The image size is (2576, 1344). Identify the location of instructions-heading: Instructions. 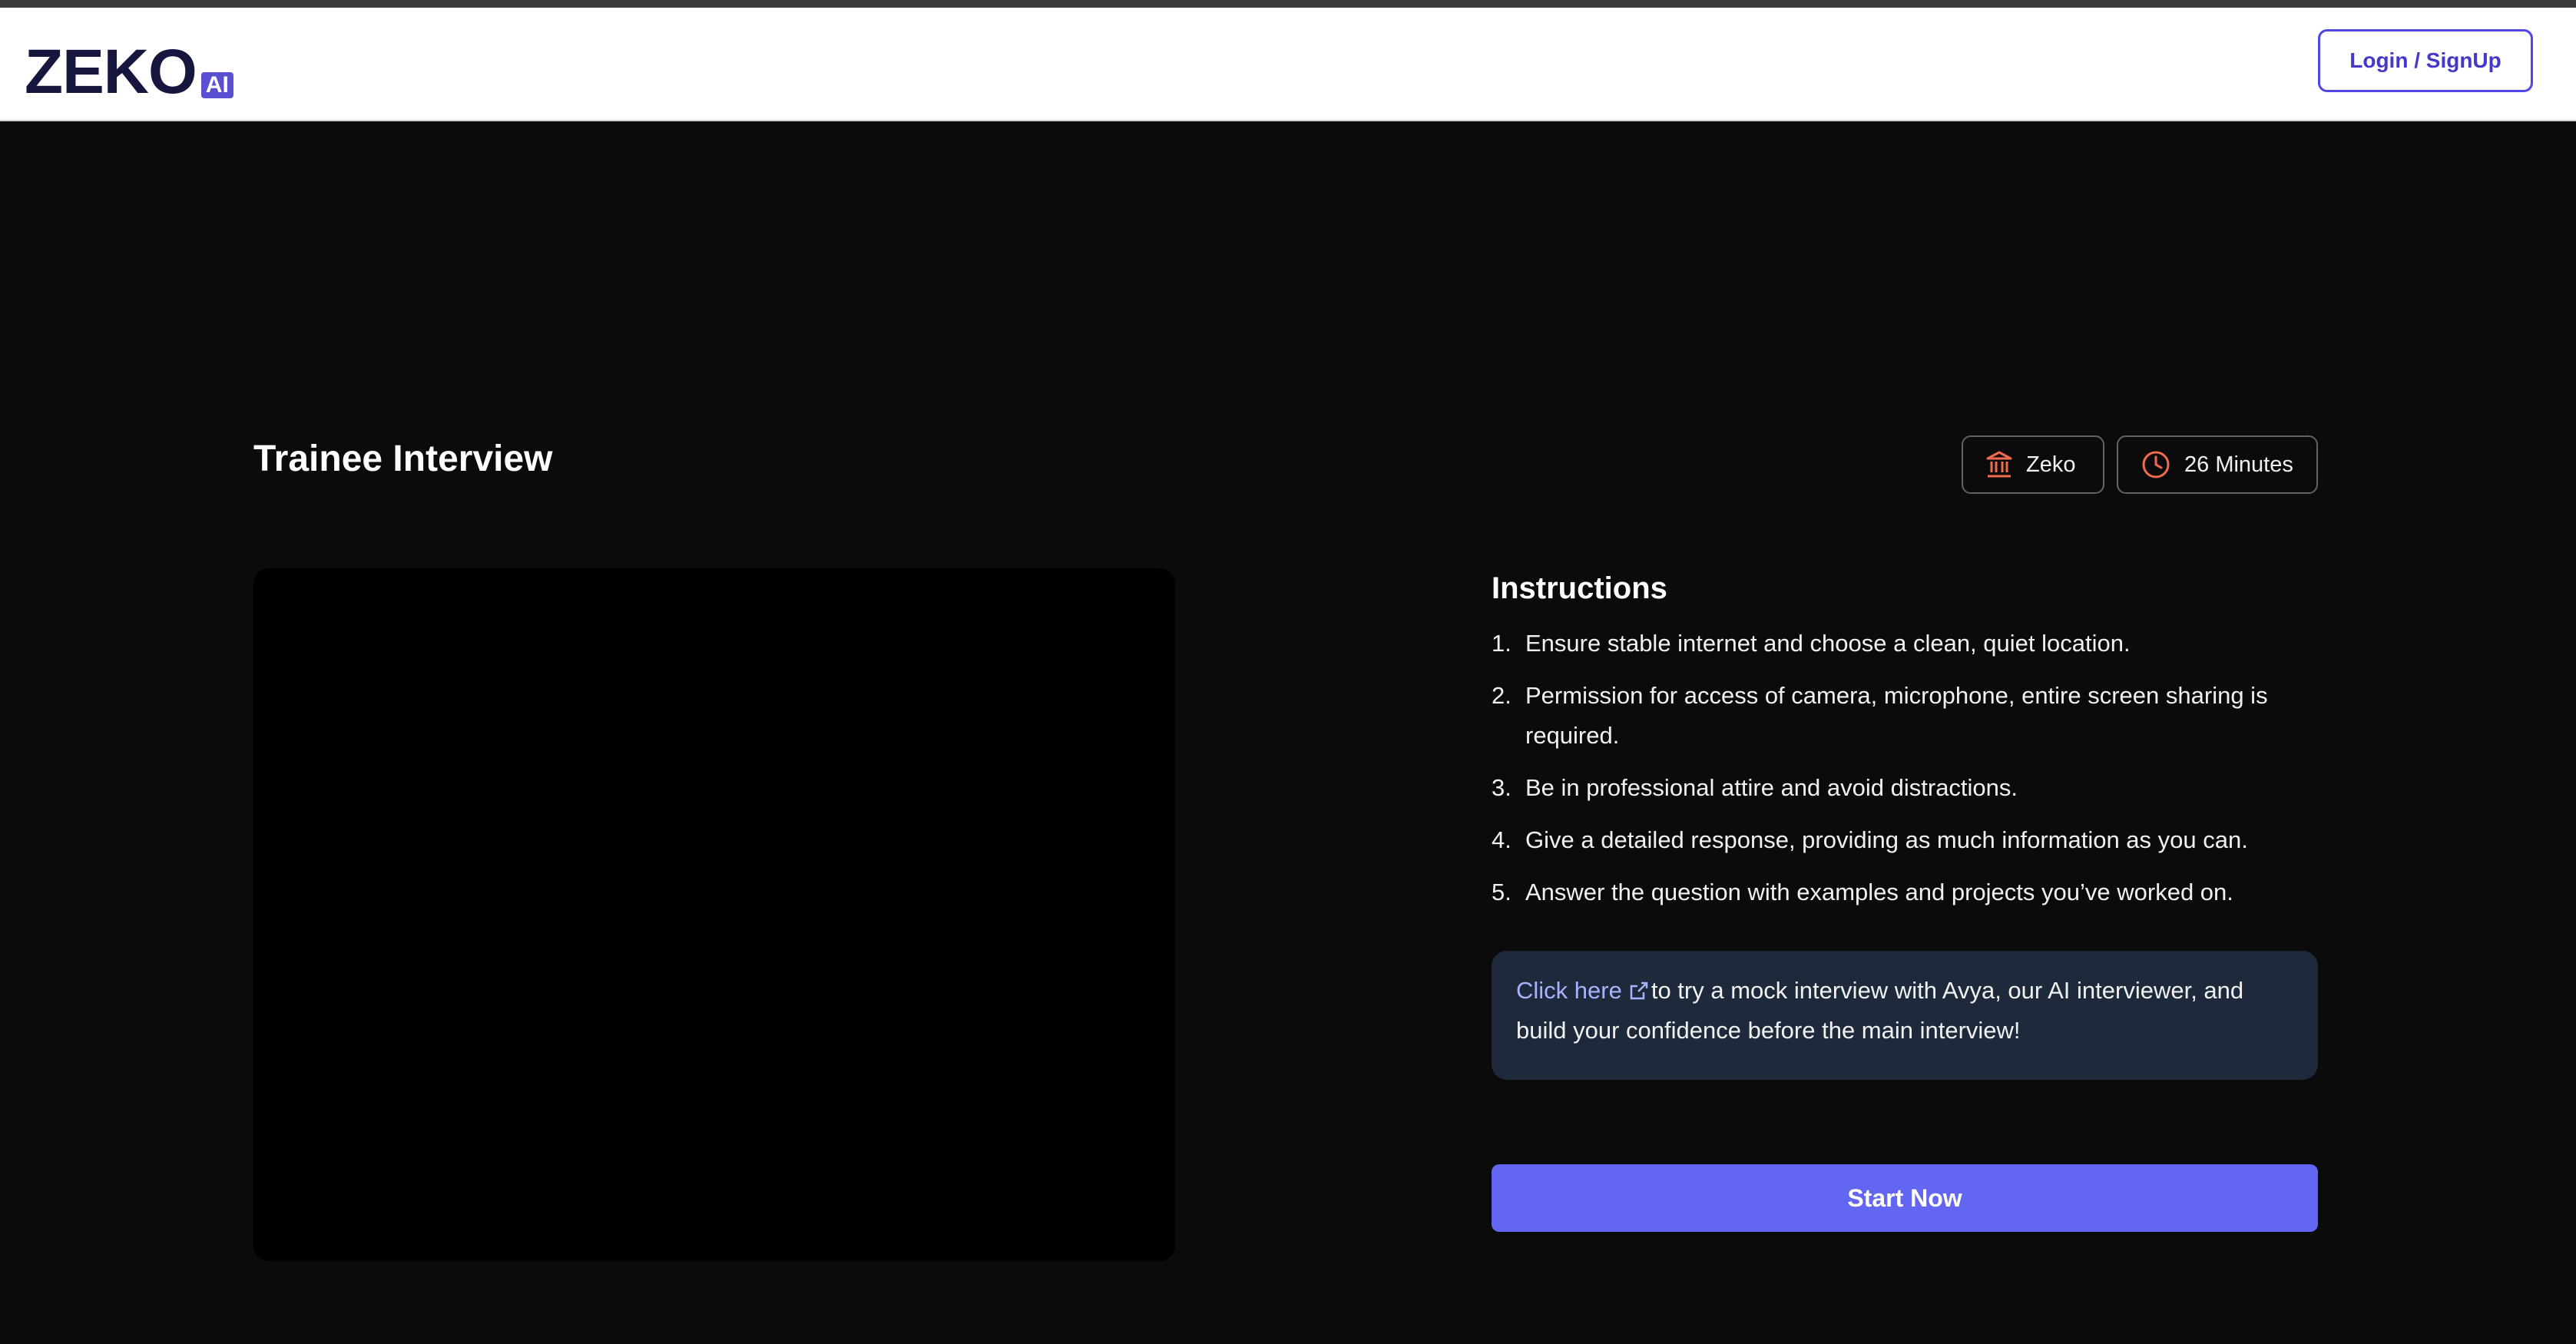
(1579, 588).